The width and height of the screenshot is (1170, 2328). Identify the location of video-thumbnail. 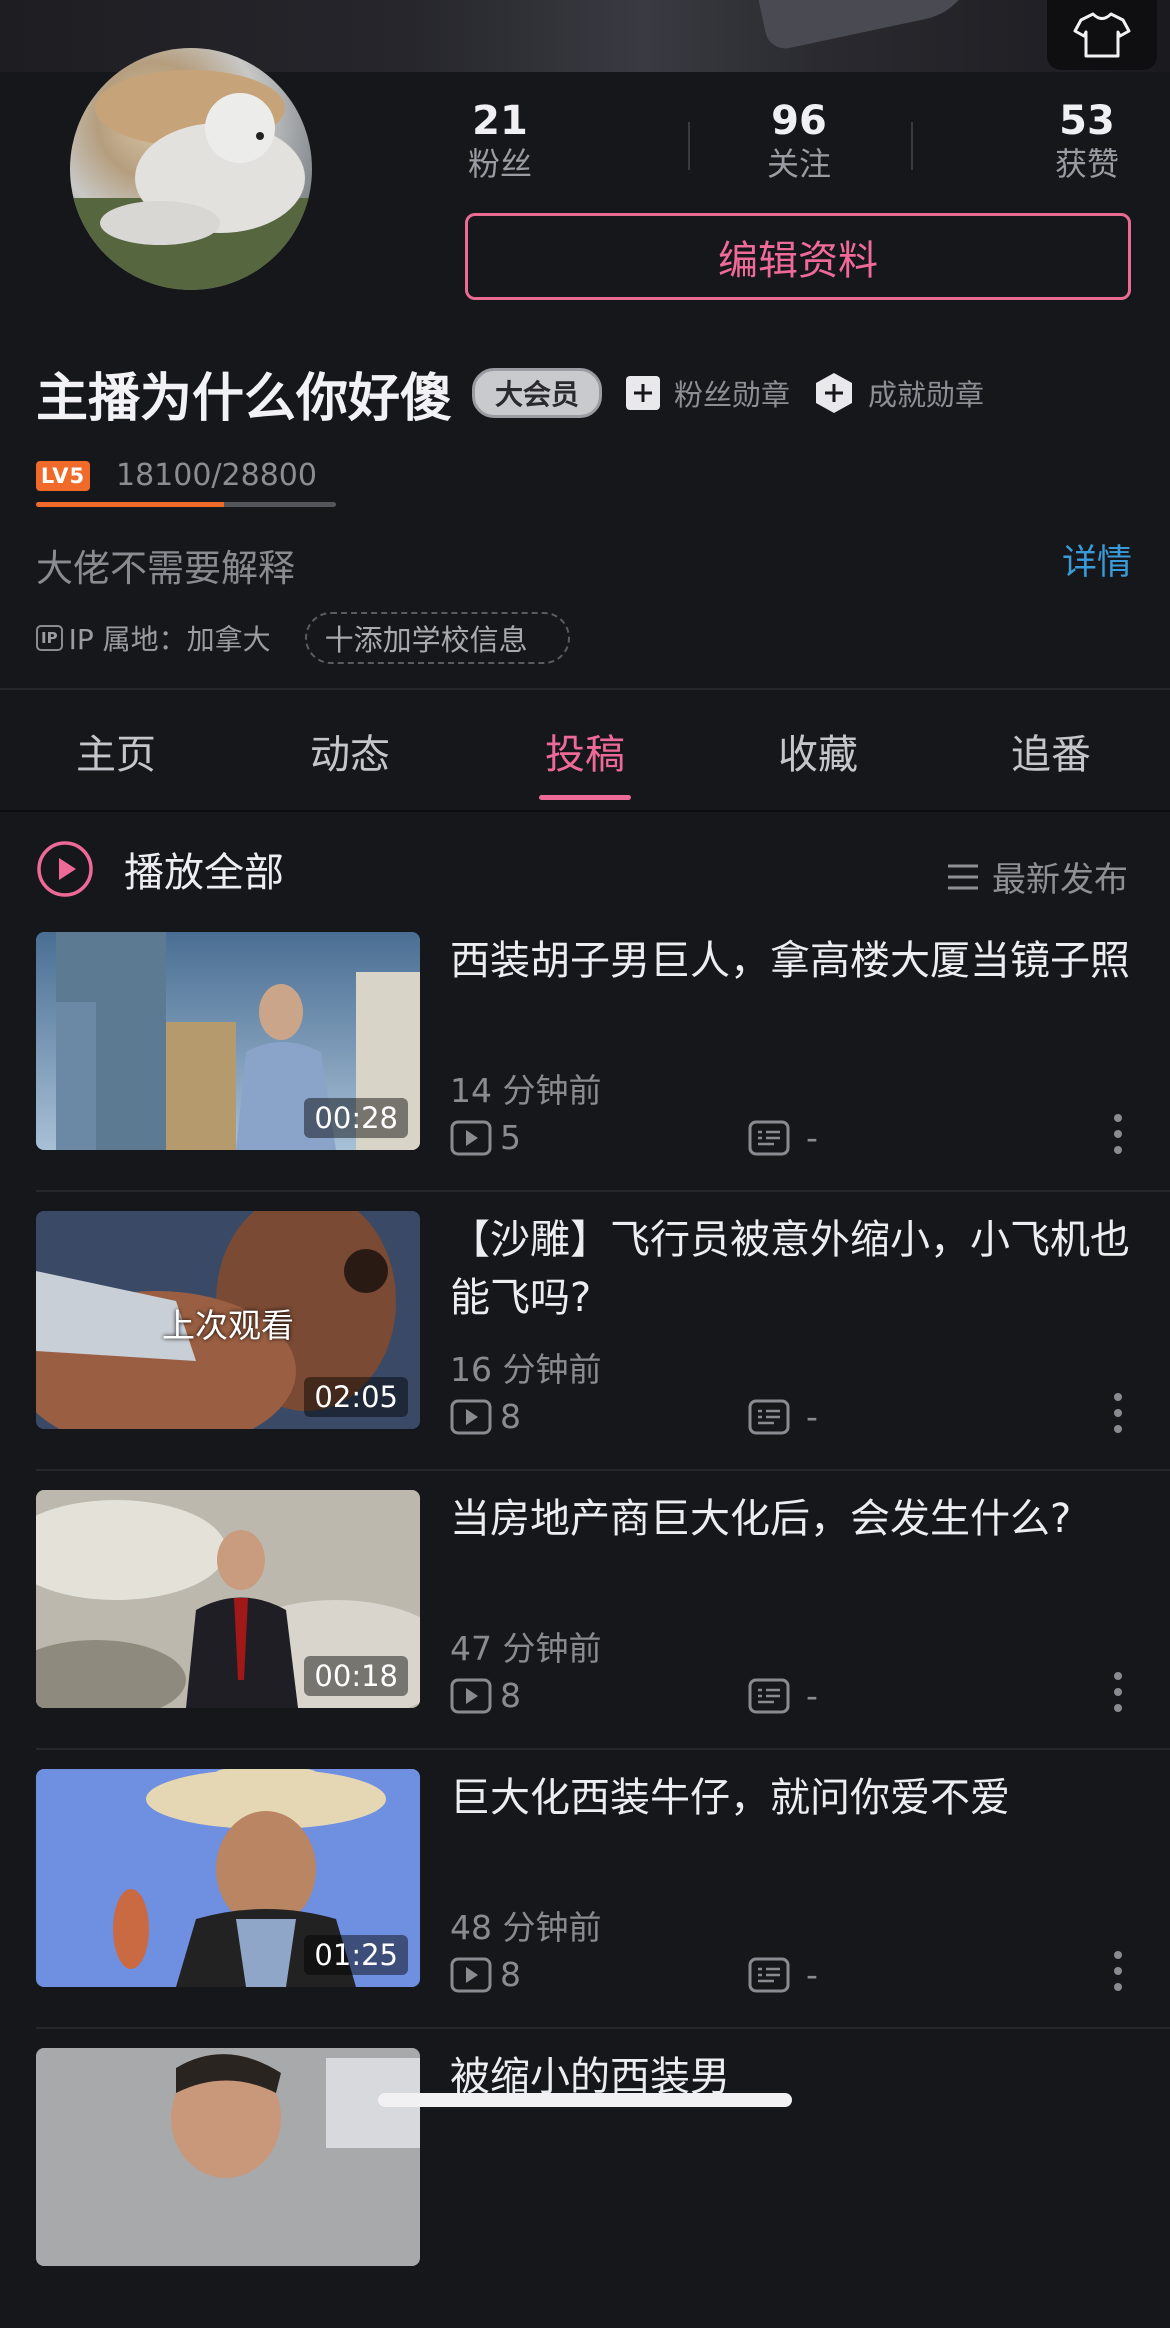
(228, 2157).